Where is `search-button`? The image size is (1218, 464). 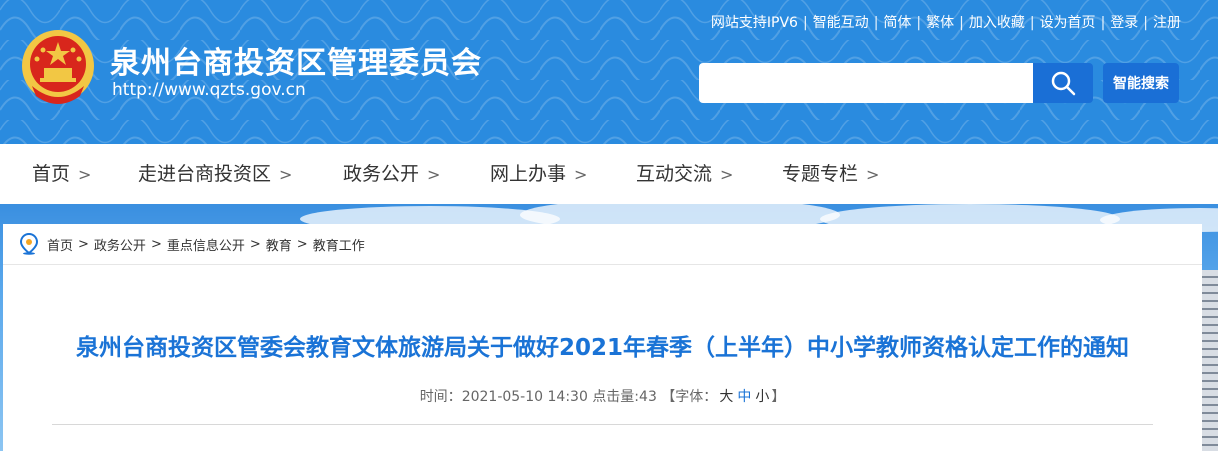 search-button is located at coordinates (1063, 83).